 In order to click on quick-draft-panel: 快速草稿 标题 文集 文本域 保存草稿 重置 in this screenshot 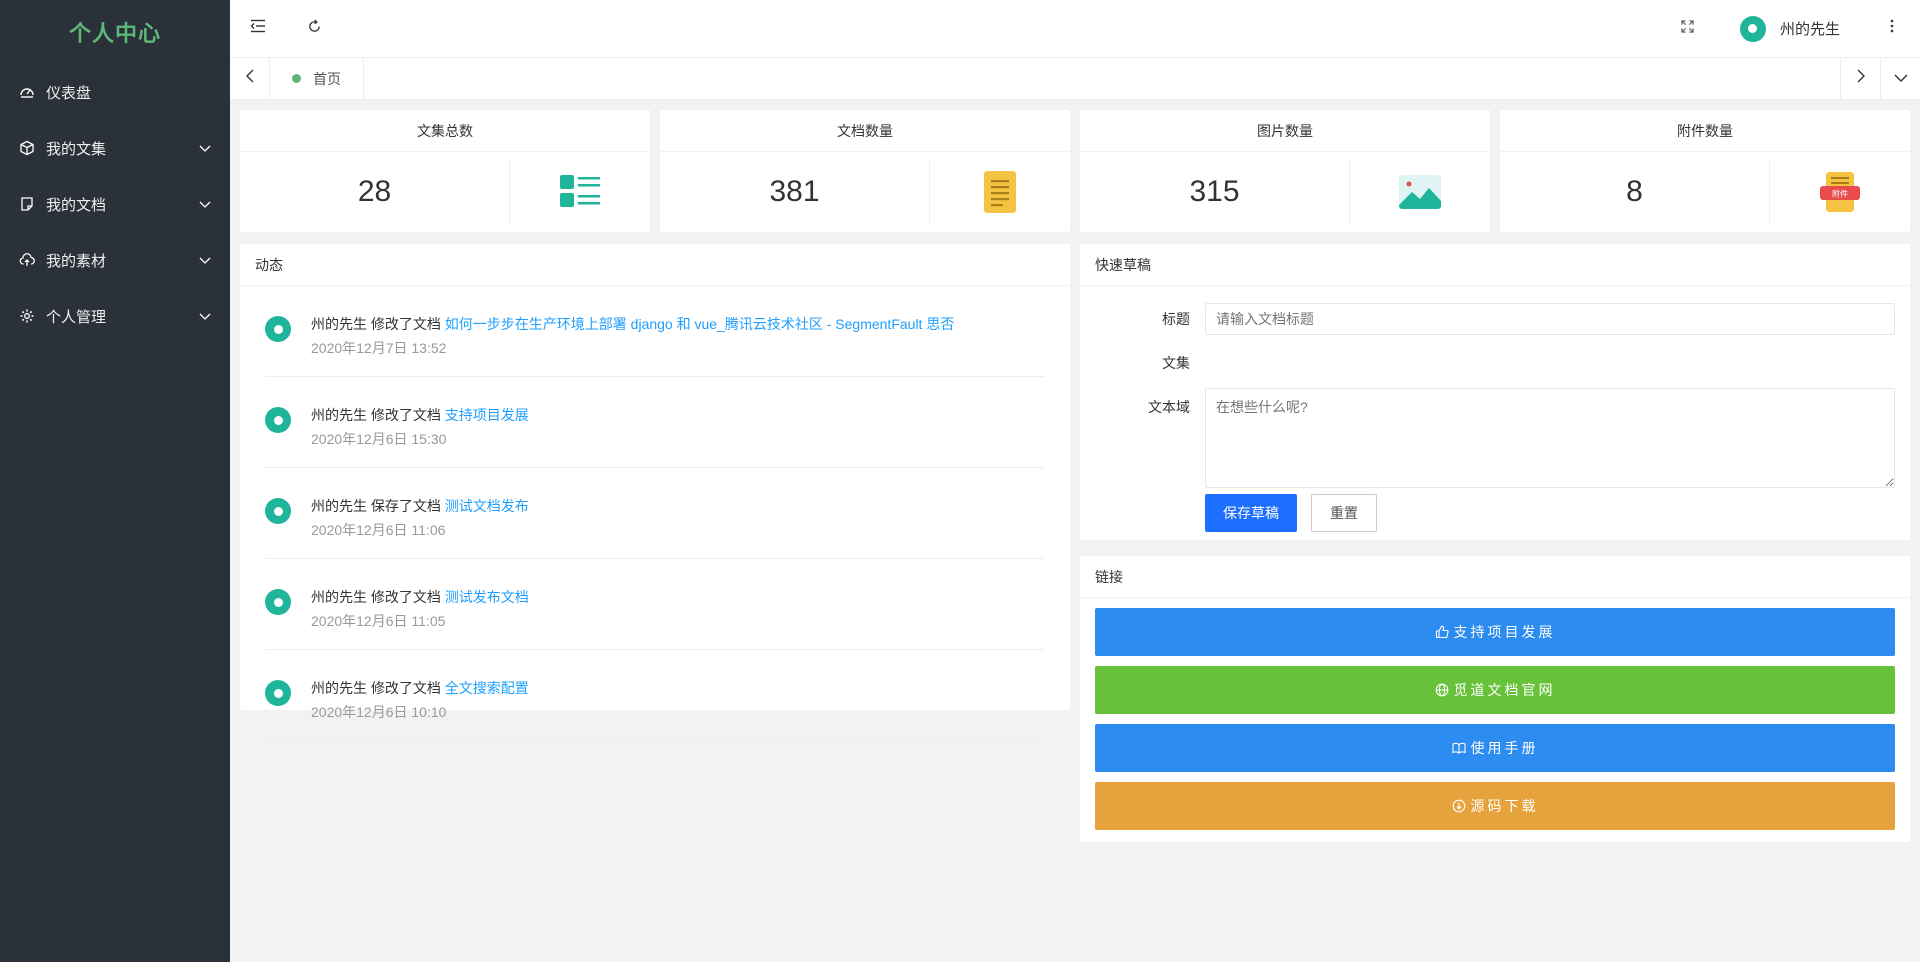, I will do `click(1495, 392)`.